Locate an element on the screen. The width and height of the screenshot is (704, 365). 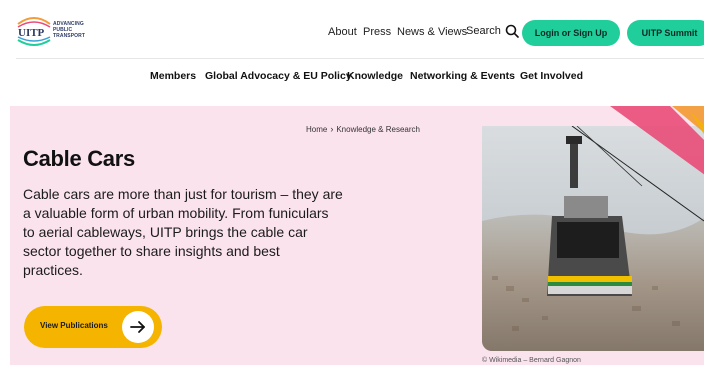
arrow-right-icon is located at coordinates (138, 327).